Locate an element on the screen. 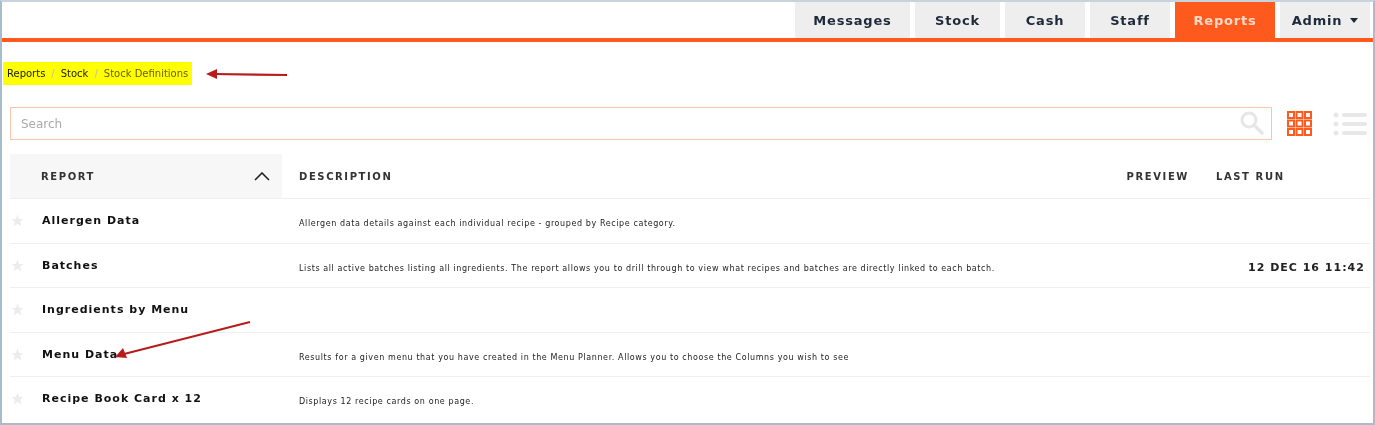  nav-tab: Admin is located at coordinates (1325, 20).